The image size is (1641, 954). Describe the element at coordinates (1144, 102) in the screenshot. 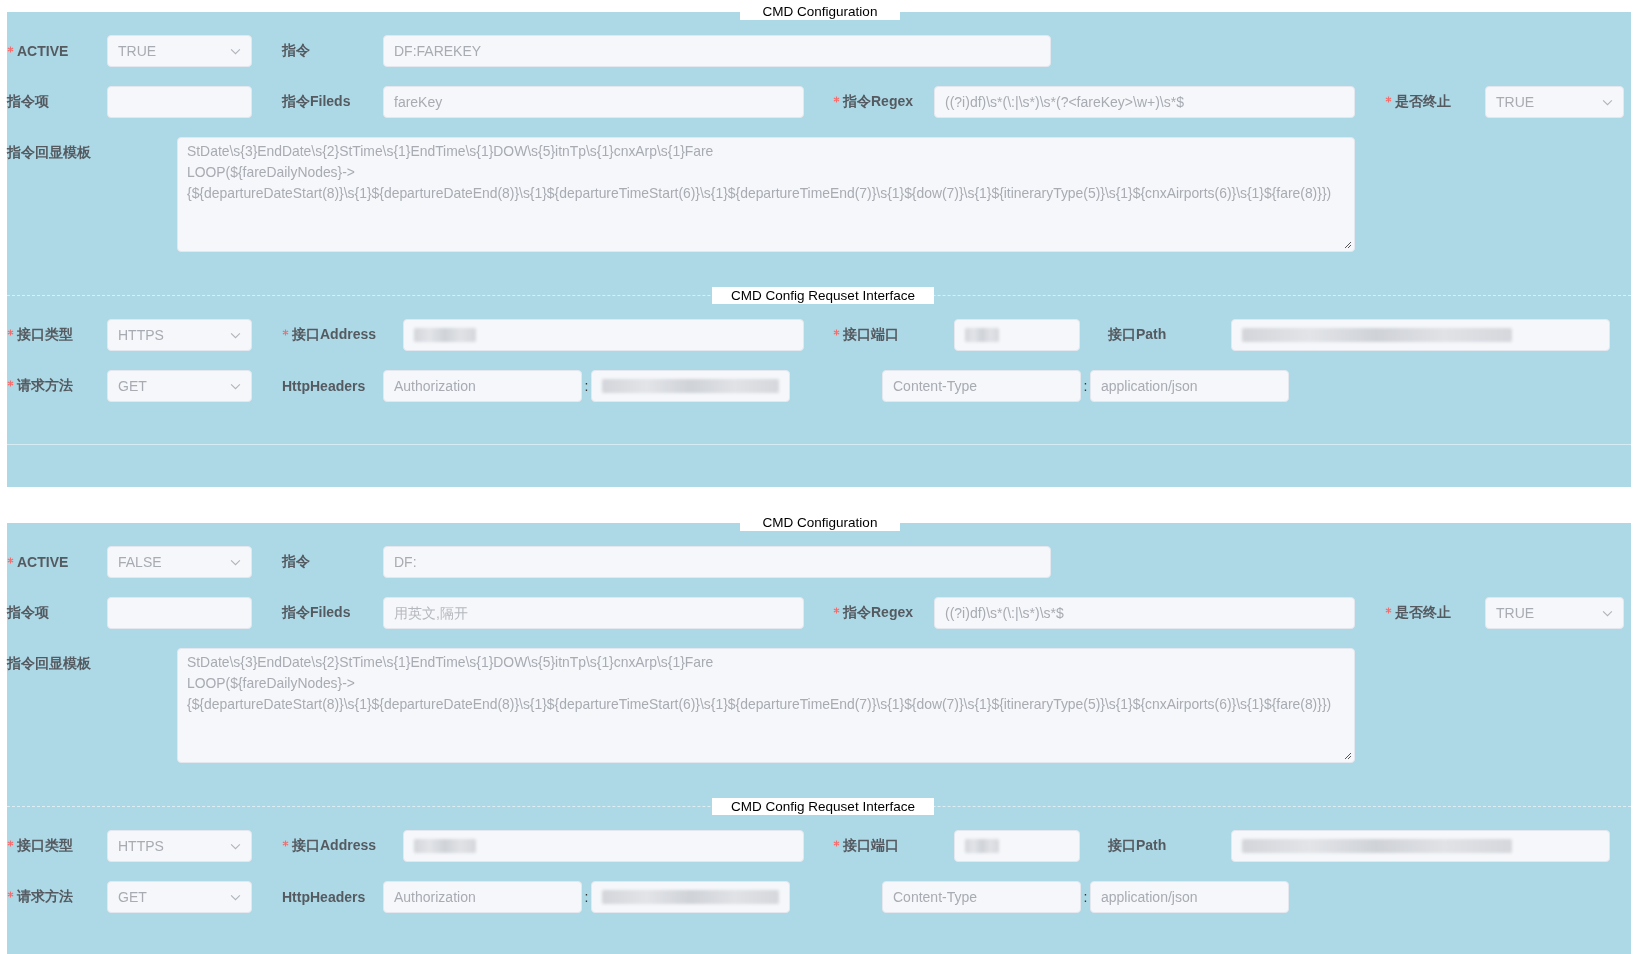

I see `input-field: ((?i)df)\s*(\:|\s*)\s*(?<fareKey>\w+)\s*$` at that location.